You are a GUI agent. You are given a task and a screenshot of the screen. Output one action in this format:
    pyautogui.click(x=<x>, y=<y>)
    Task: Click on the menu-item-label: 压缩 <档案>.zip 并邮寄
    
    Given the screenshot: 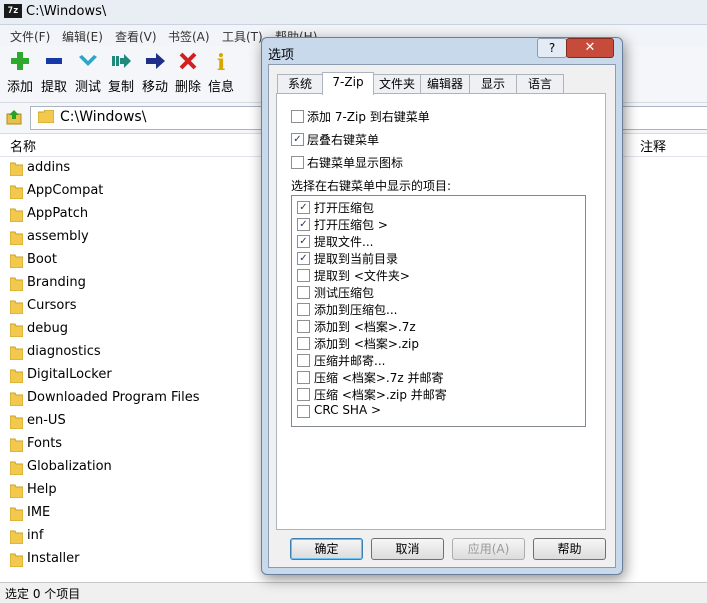 What is the action you would take?
    pyautogui.click(x=380, y=395)
    